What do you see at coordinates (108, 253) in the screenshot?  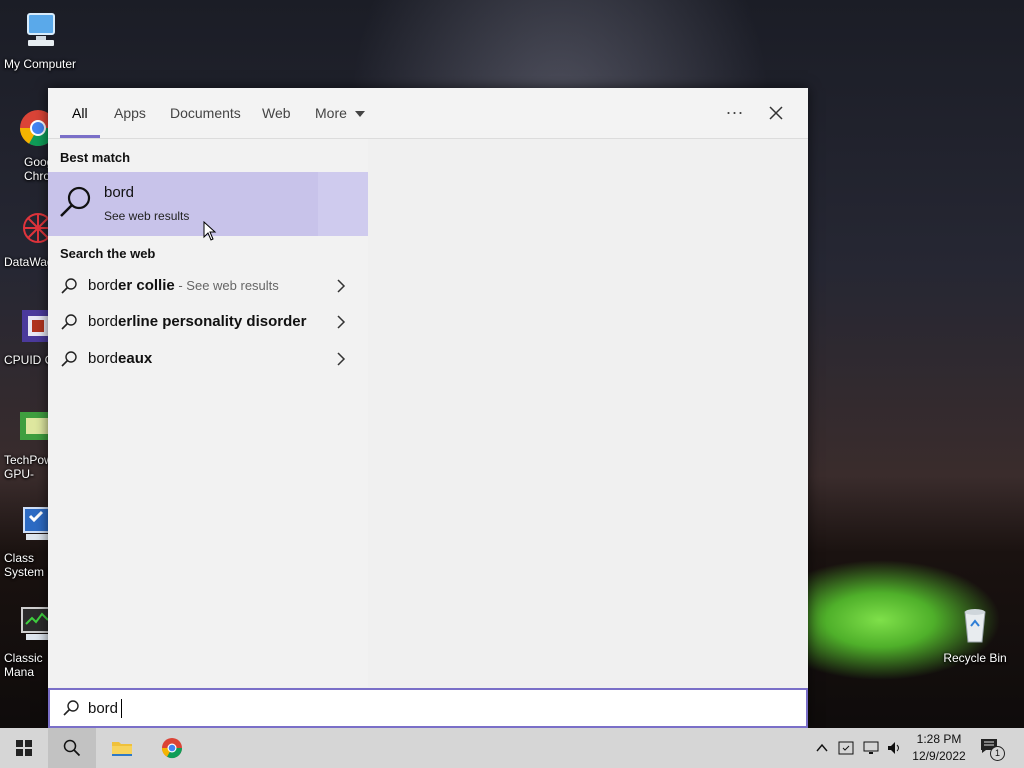 I see `search-web-heading: Search the web` at bounding box center [108, 253].